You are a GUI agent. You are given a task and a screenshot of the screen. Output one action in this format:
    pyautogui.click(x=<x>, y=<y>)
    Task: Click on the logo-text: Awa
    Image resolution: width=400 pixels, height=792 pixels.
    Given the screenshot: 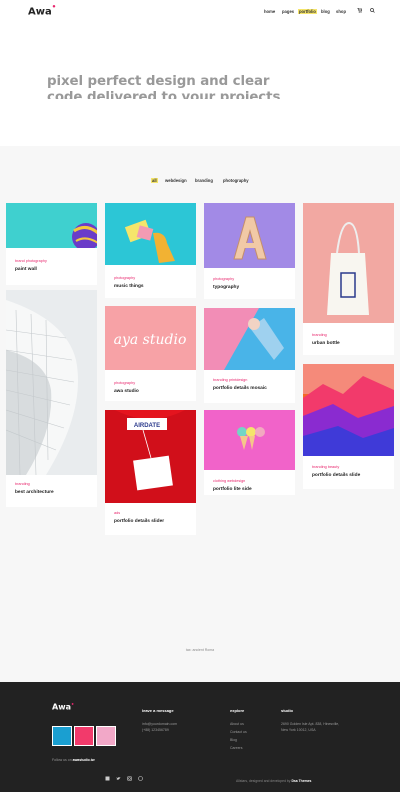 What is the action you would take?
    pyautogui.click(x=40, y=12)
    